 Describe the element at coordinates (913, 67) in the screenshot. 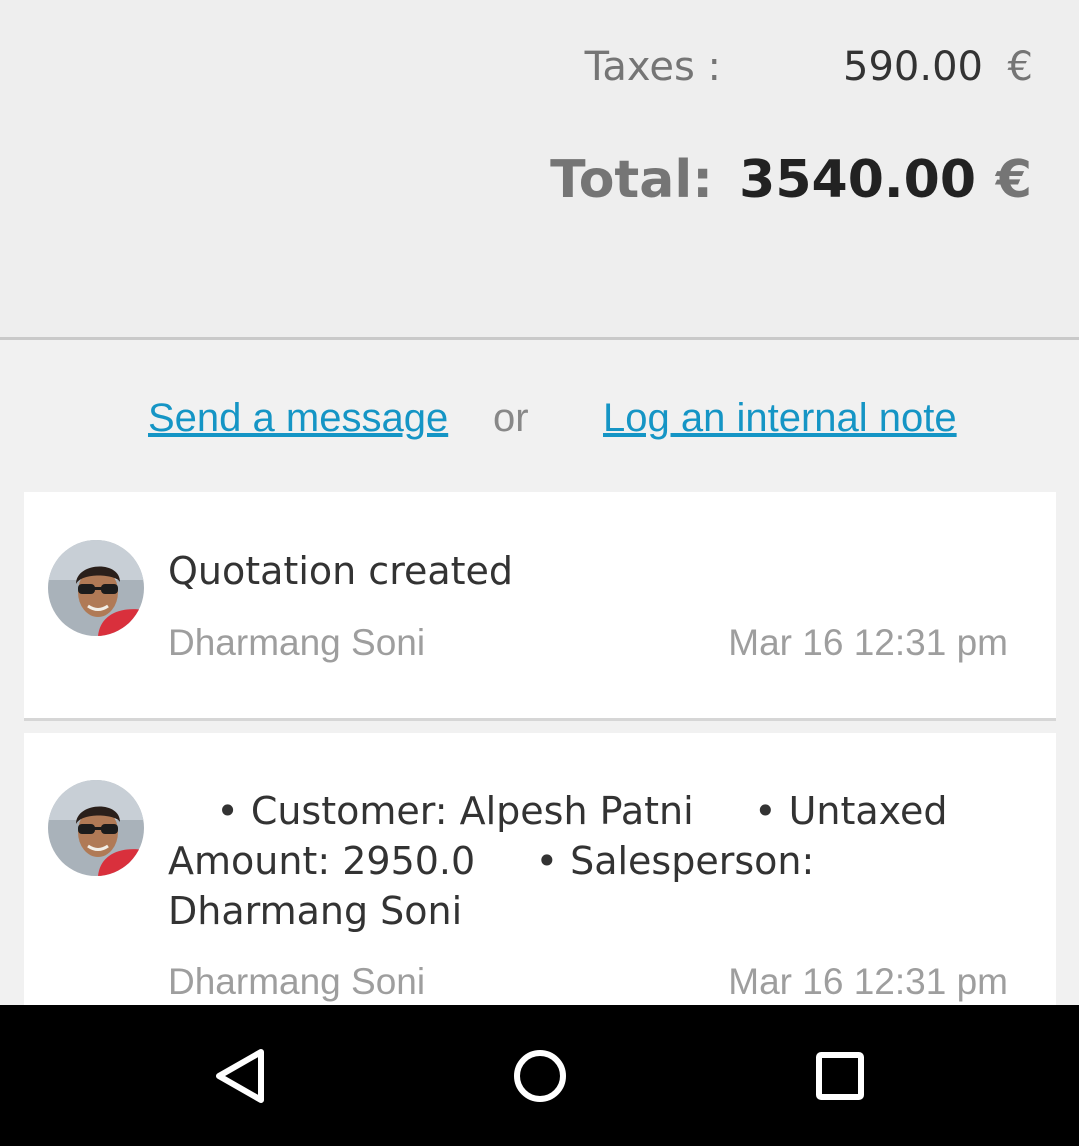

I see `taxes-value: 590.00` at that location.